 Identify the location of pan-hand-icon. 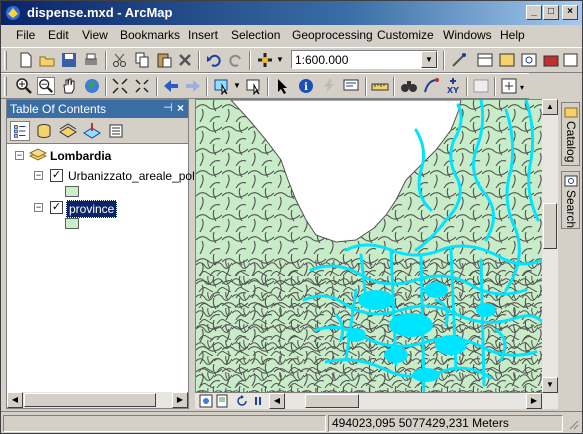
(69, 86).